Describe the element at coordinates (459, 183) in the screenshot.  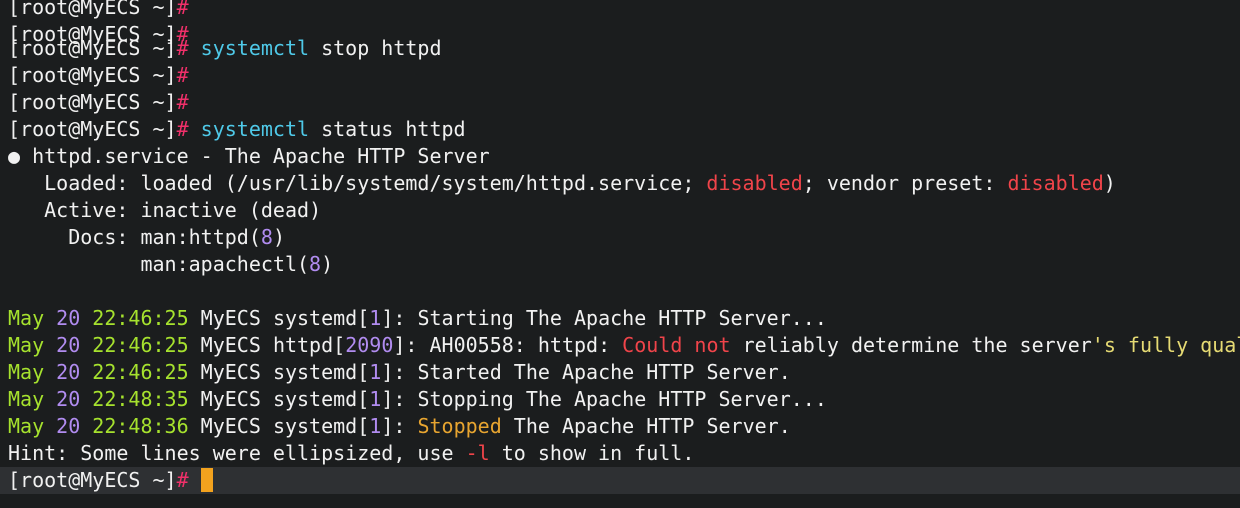
I see `unit-file-path: /usr/lib/systemd/system/httpd.service` at that location.